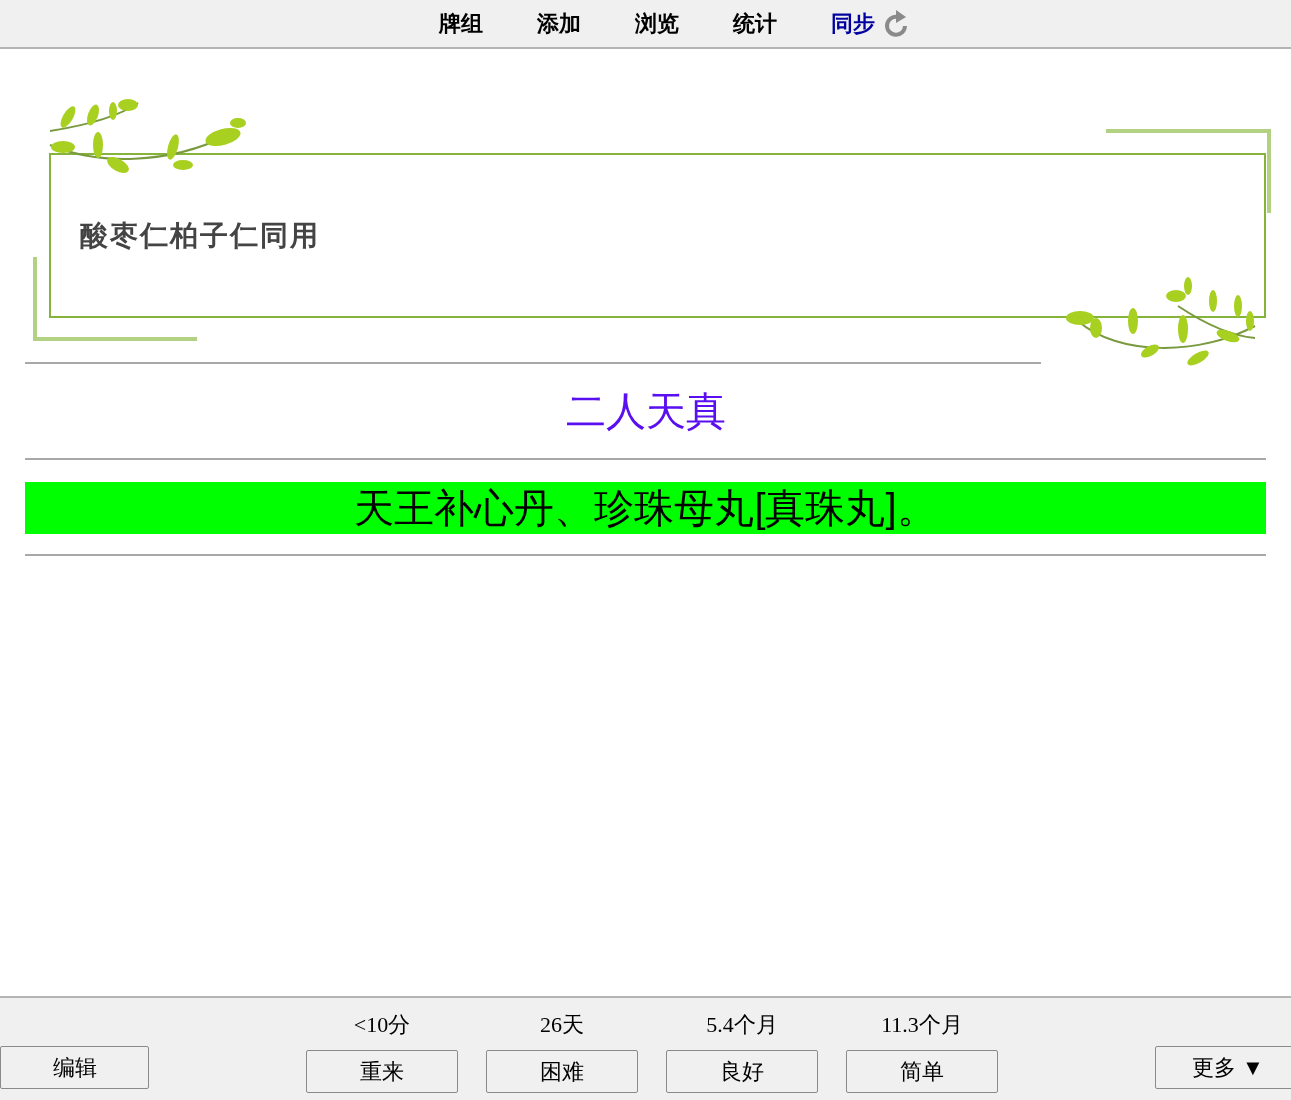  Describe the element at coordinates (645, 508) in the screenshot. I see `answer-text: 天王补心丹、珍珠母丸[真珠丸]。` at that location.